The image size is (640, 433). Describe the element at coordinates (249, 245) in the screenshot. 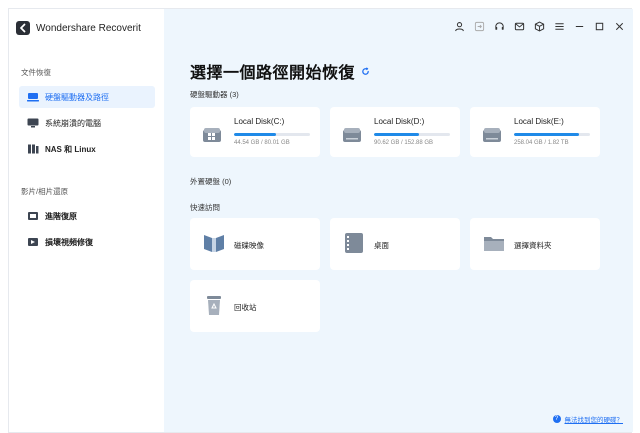

I see `quick-label: 磁碟映像` at that location.